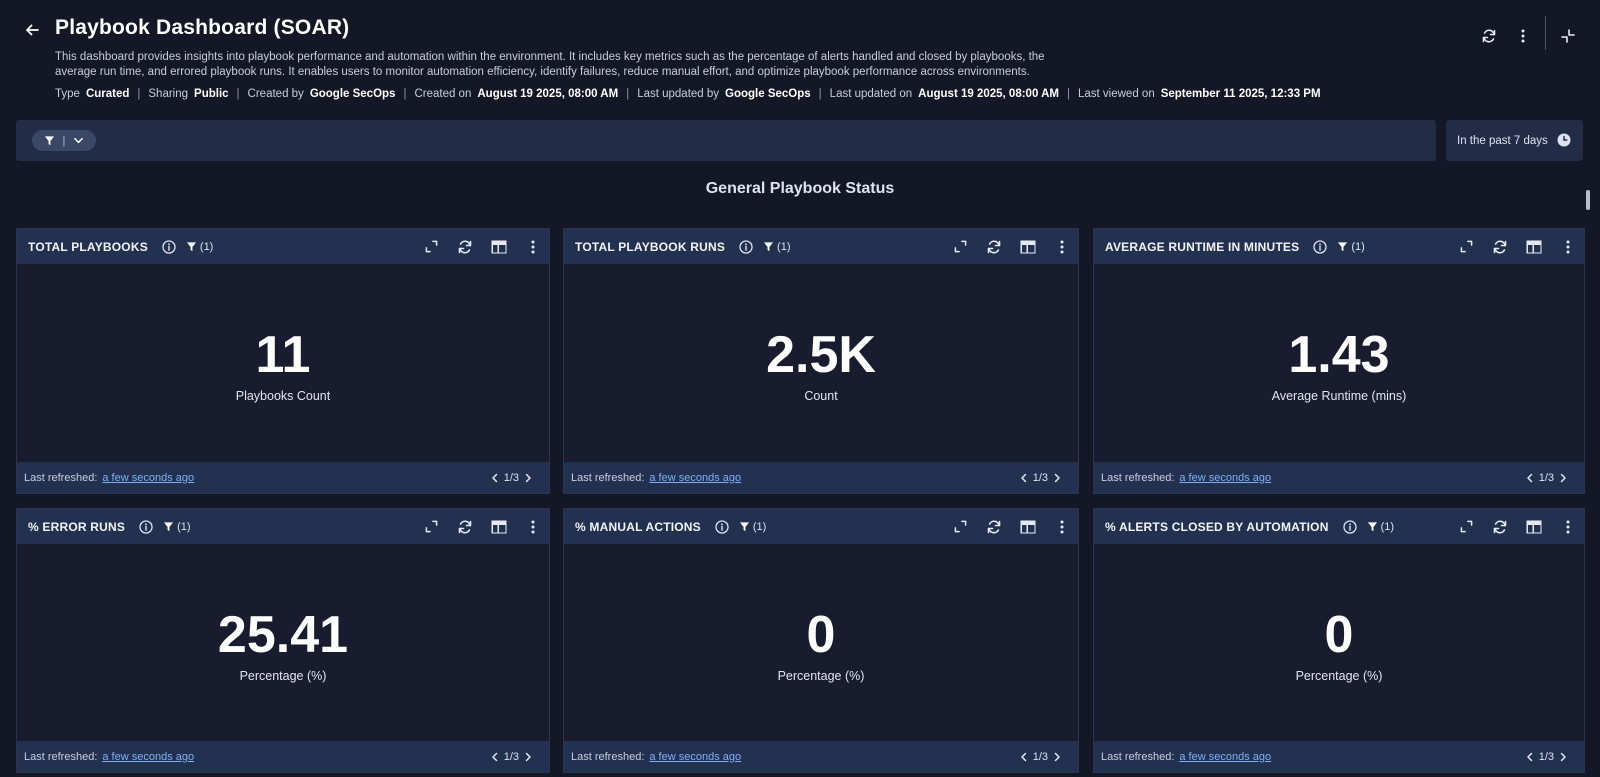  What do you see at coordinates (283, 246) in the screenshot?
I see `card-header: TOTAL PLAYBOOKS (1)` at bounding box center [283, 246].